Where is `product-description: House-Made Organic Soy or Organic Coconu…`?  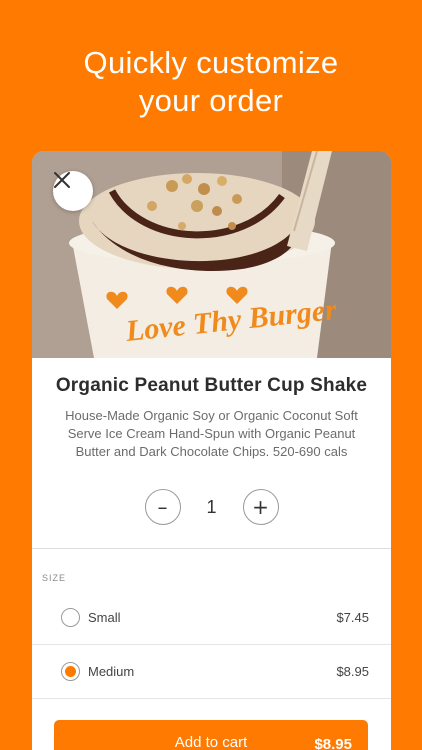 product-description: House-Made Organic Soy or Organic Coconu… is located at coordinates (211, 433).